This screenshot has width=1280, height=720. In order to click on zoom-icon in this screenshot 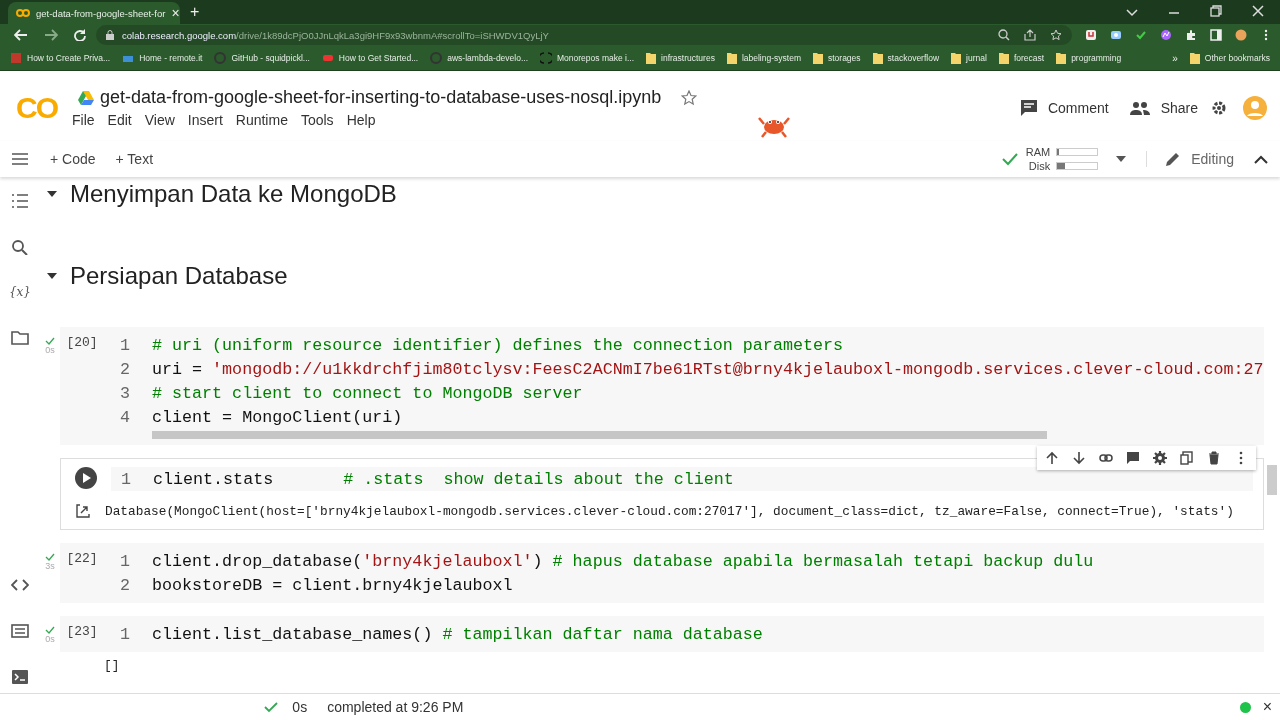, I will do `click(1004, 35)`.